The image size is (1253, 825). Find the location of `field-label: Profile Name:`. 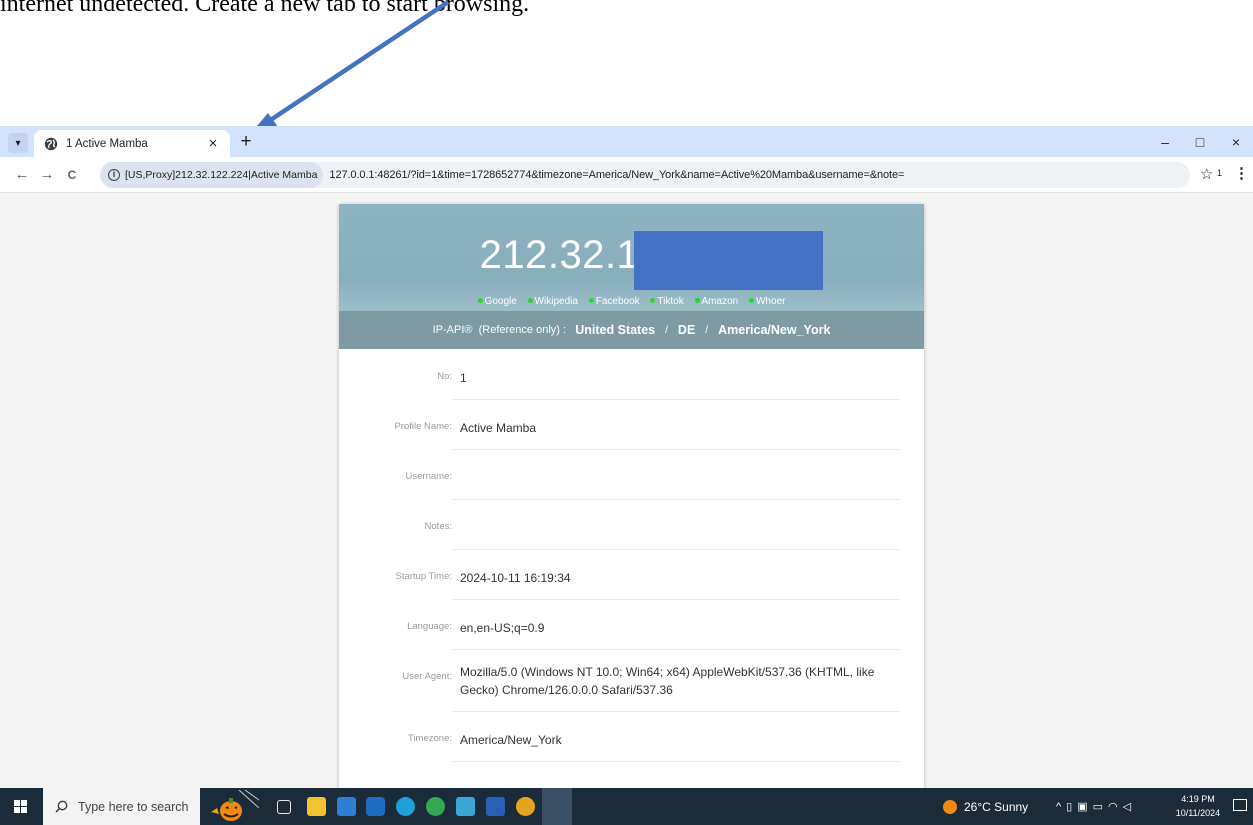

field-label: Profile Name: is located at coordinates (423, 426).